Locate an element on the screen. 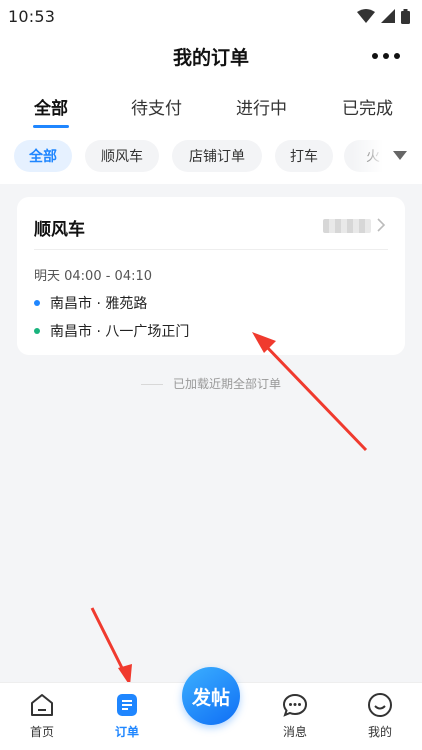 Image resolution: width=422 pixels, height=750 pixels. tab-all: 全部 is located at coordinates (51, 111).